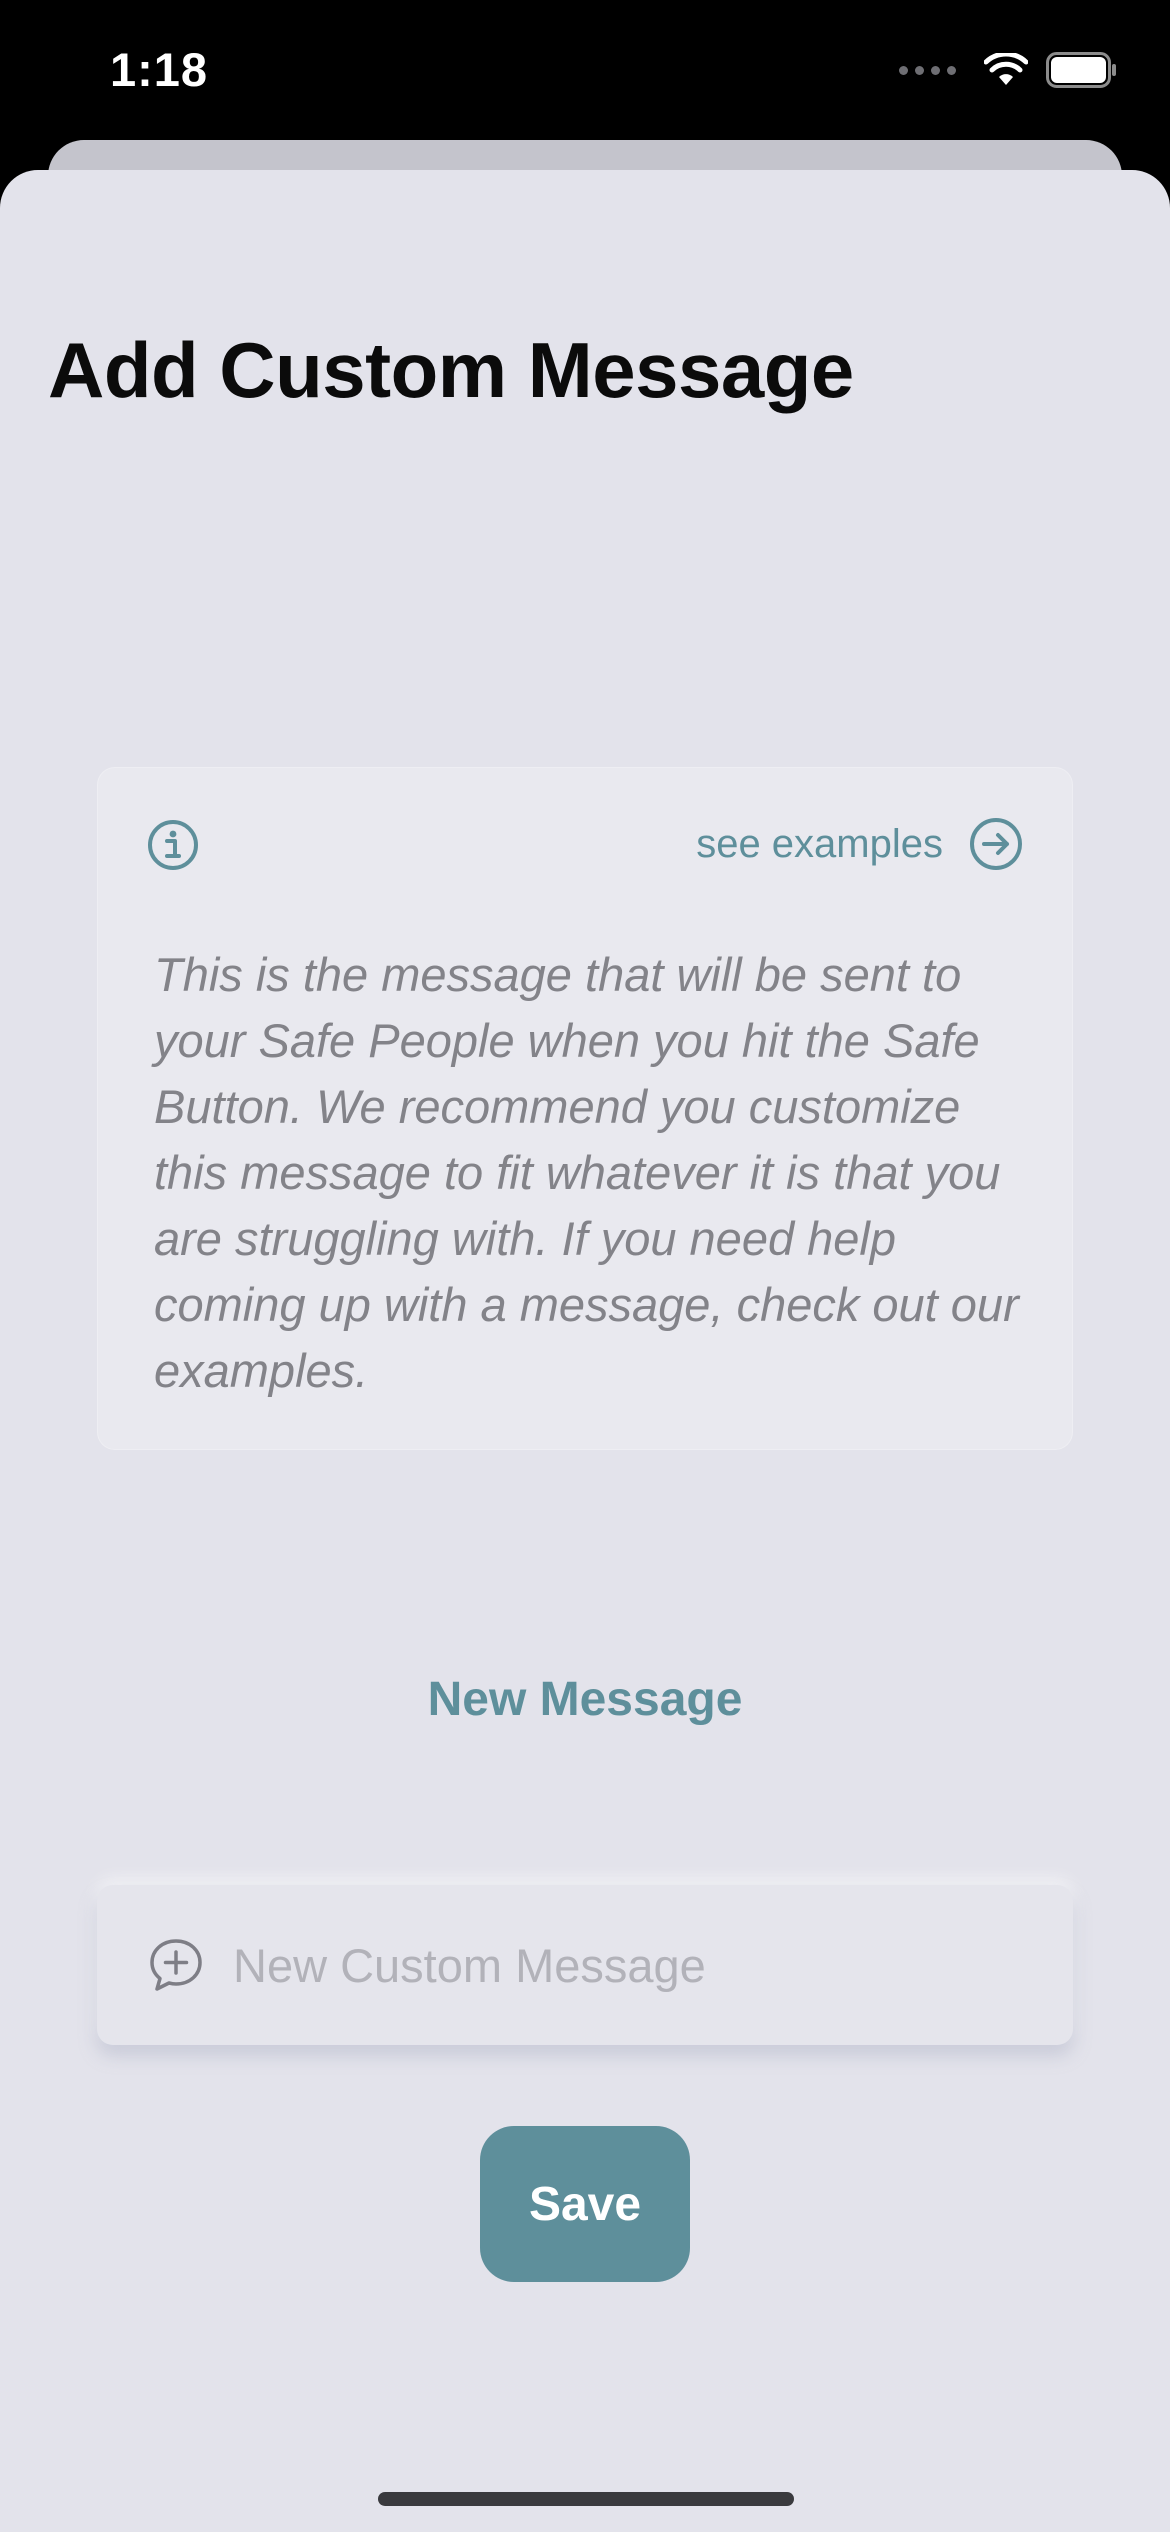 Image resolution: width=1170 pixels, height=2532 pixels. I want to click on see-examples-label: see examples, so click(819, 843).